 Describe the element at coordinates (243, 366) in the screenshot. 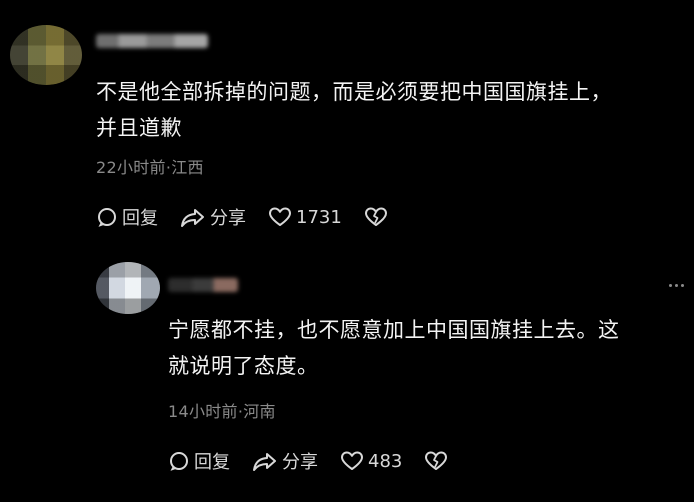

I see `comment-text-line: 就说明了态度。` at that location.